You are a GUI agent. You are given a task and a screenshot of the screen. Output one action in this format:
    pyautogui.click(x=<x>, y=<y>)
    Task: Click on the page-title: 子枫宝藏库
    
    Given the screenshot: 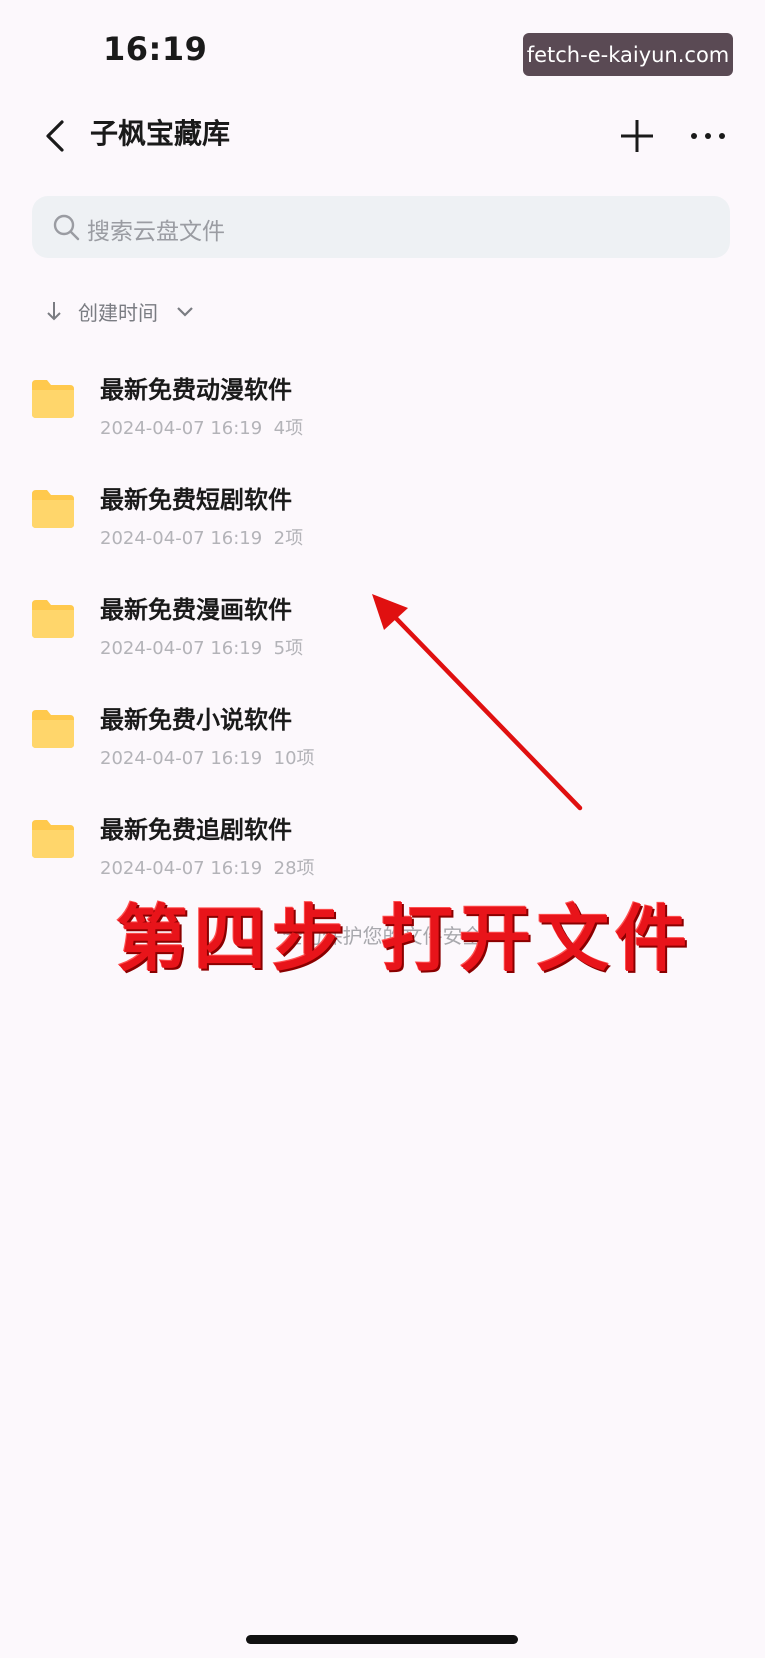 What is the action you would take?
    pyautogui.click(x=160, y=133)
    